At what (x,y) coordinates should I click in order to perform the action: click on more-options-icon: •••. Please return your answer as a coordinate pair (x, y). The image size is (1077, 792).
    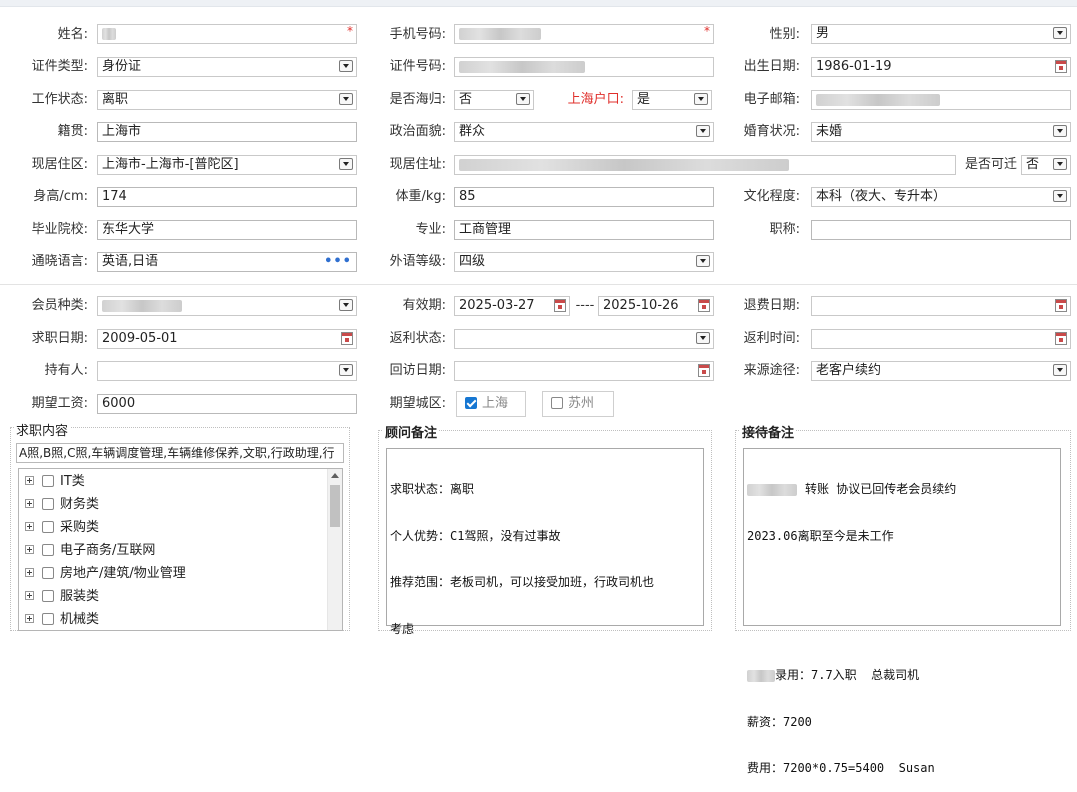
    Looking at the image, I should click on (338, 262).